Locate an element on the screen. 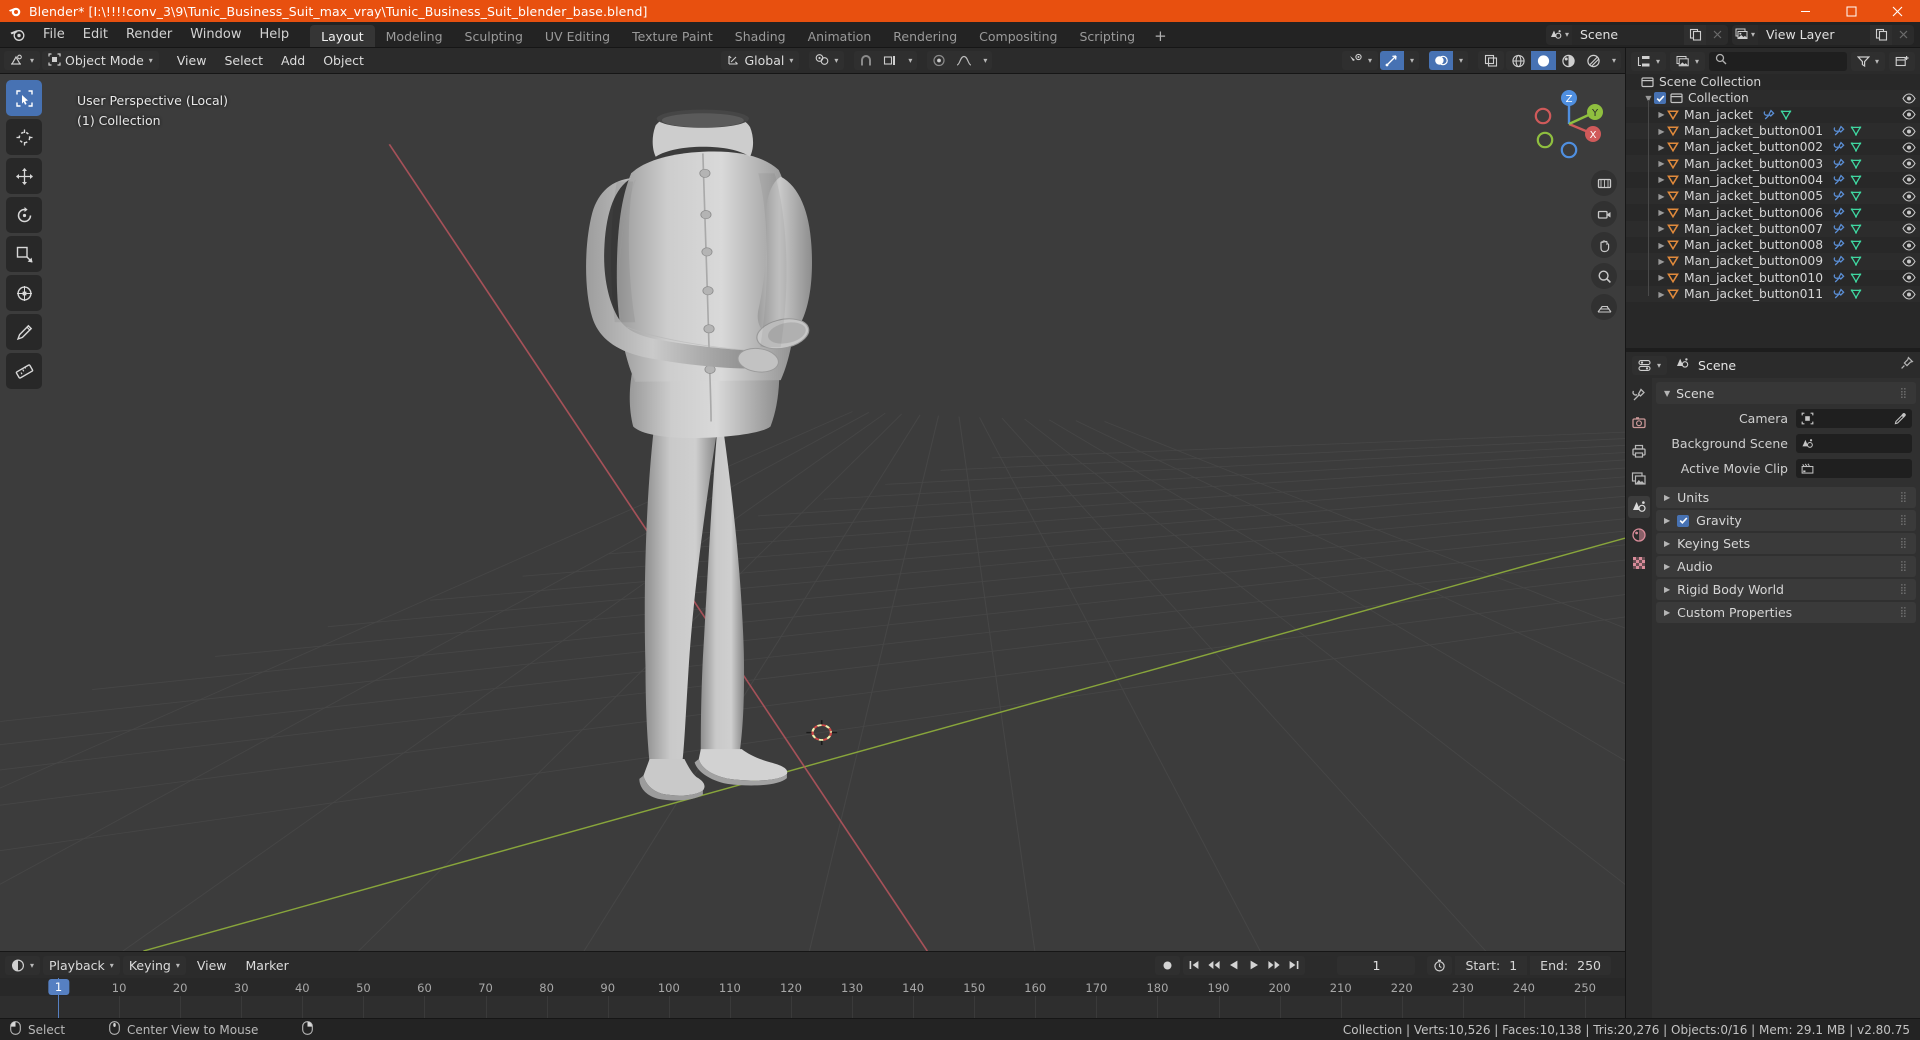  new-collection-icon is located at coordinates (1902, 61).